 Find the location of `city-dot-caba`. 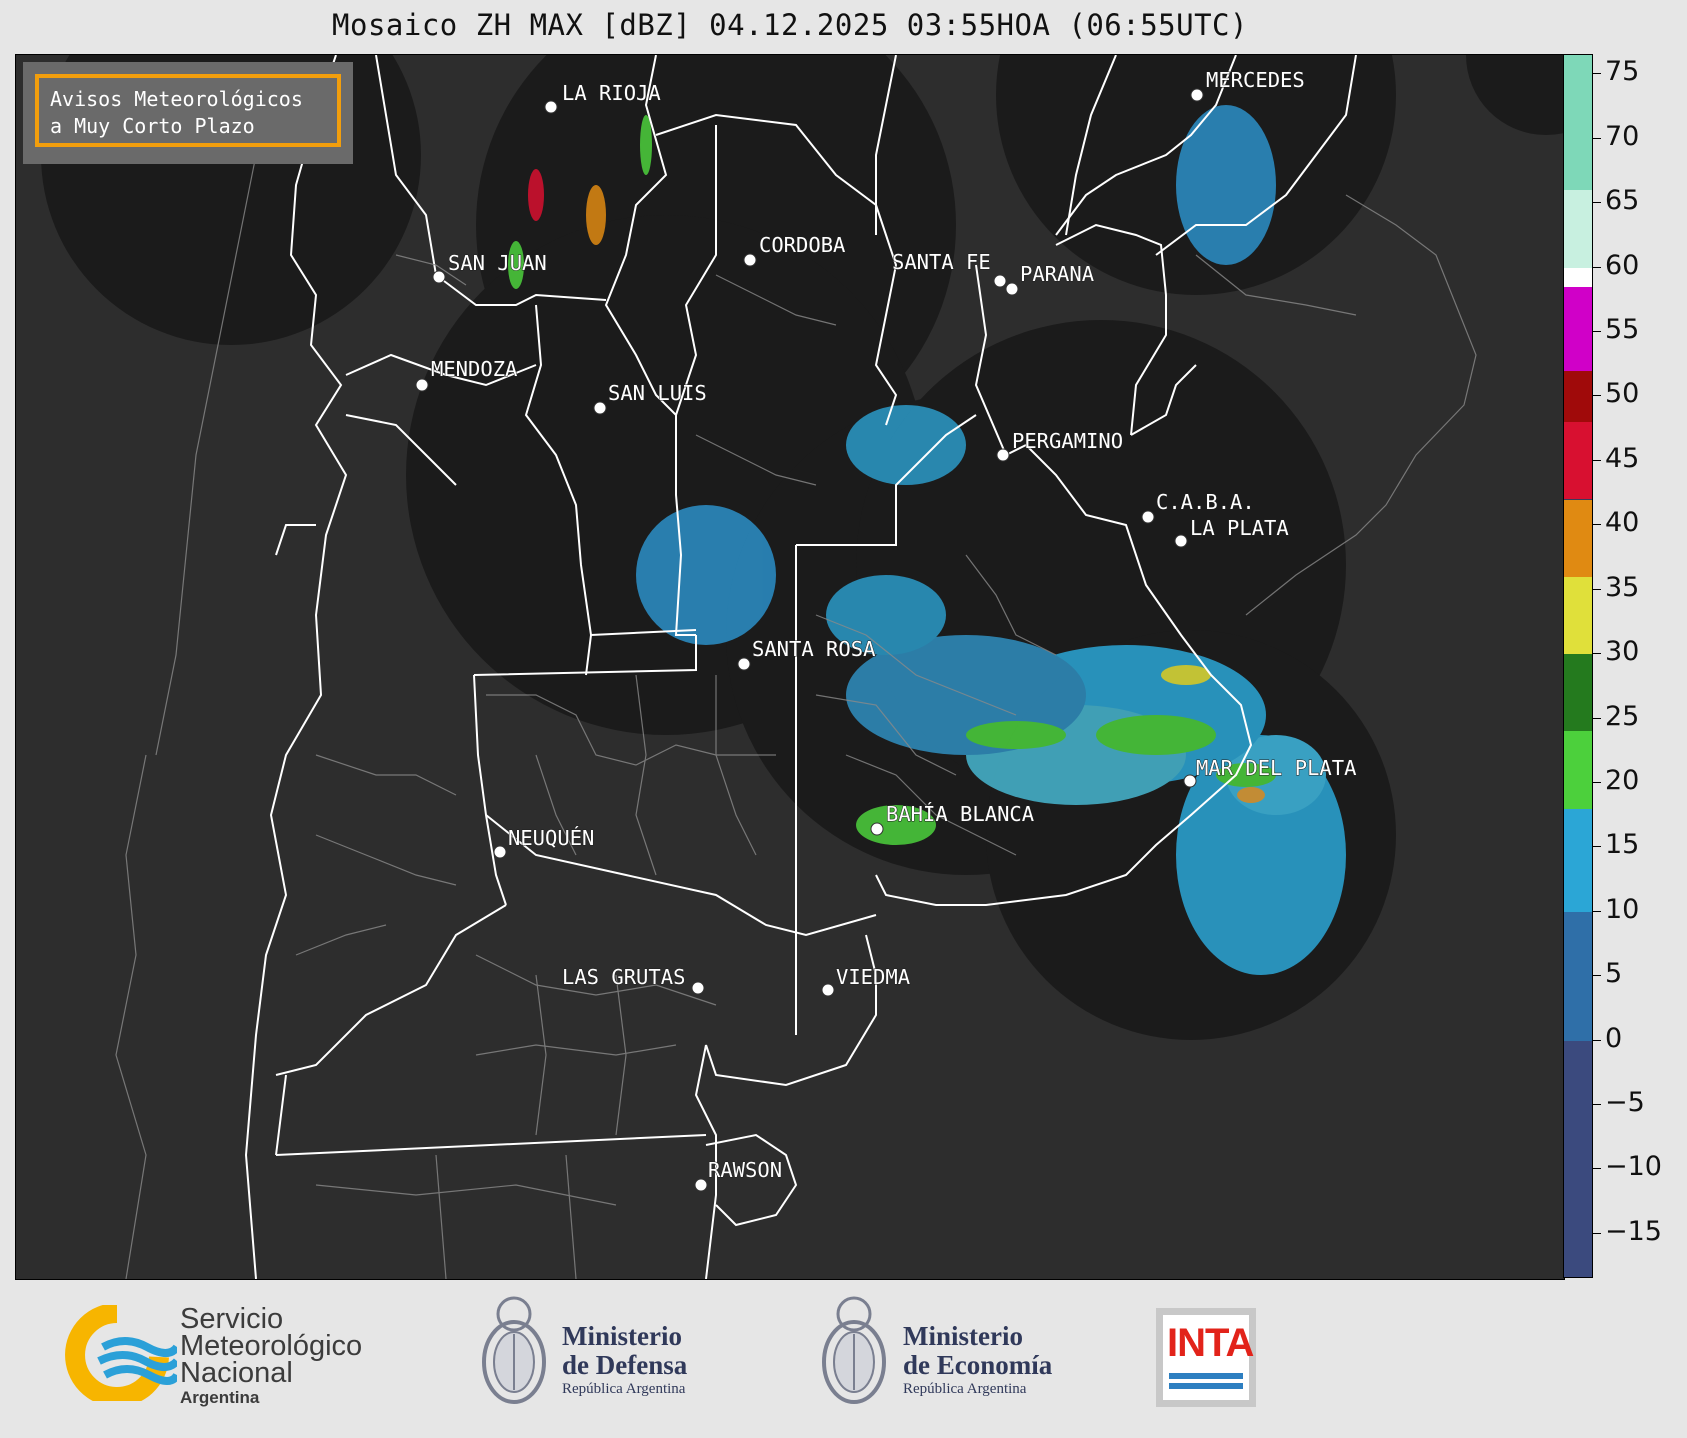

city-dot-caba is located at coordinates (1148, 517).